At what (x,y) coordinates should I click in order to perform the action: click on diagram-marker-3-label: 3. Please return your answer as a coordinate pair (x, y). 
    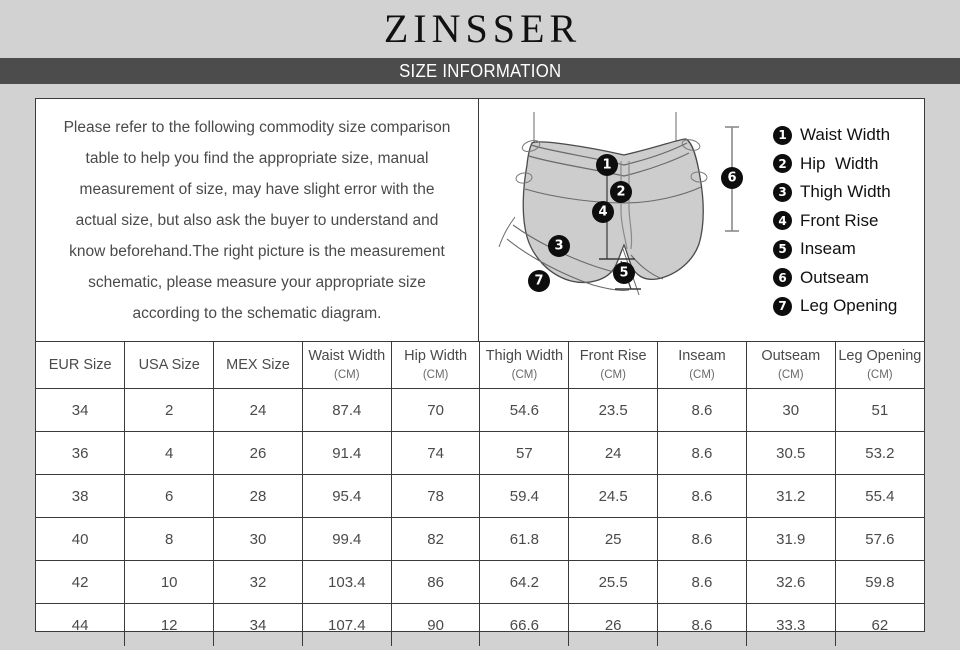
    Looking at the image, I should click on (558, 246).